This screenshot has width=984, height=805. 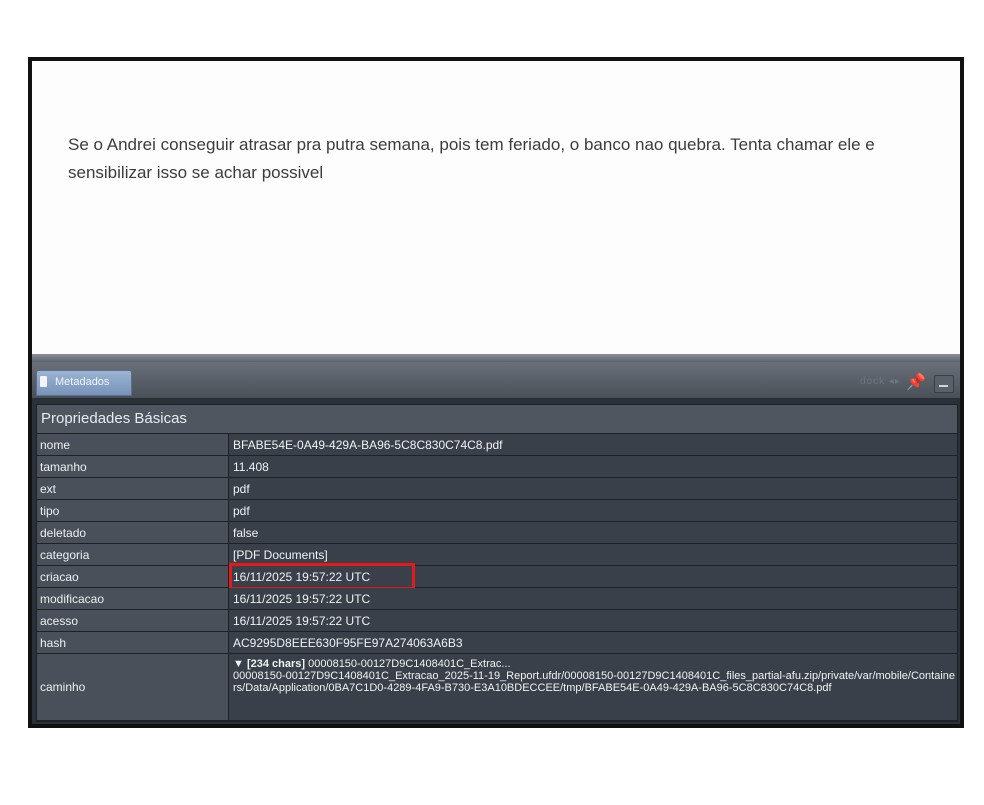 I want to click on pin-icon: 📌, so click(x=916, y=382).